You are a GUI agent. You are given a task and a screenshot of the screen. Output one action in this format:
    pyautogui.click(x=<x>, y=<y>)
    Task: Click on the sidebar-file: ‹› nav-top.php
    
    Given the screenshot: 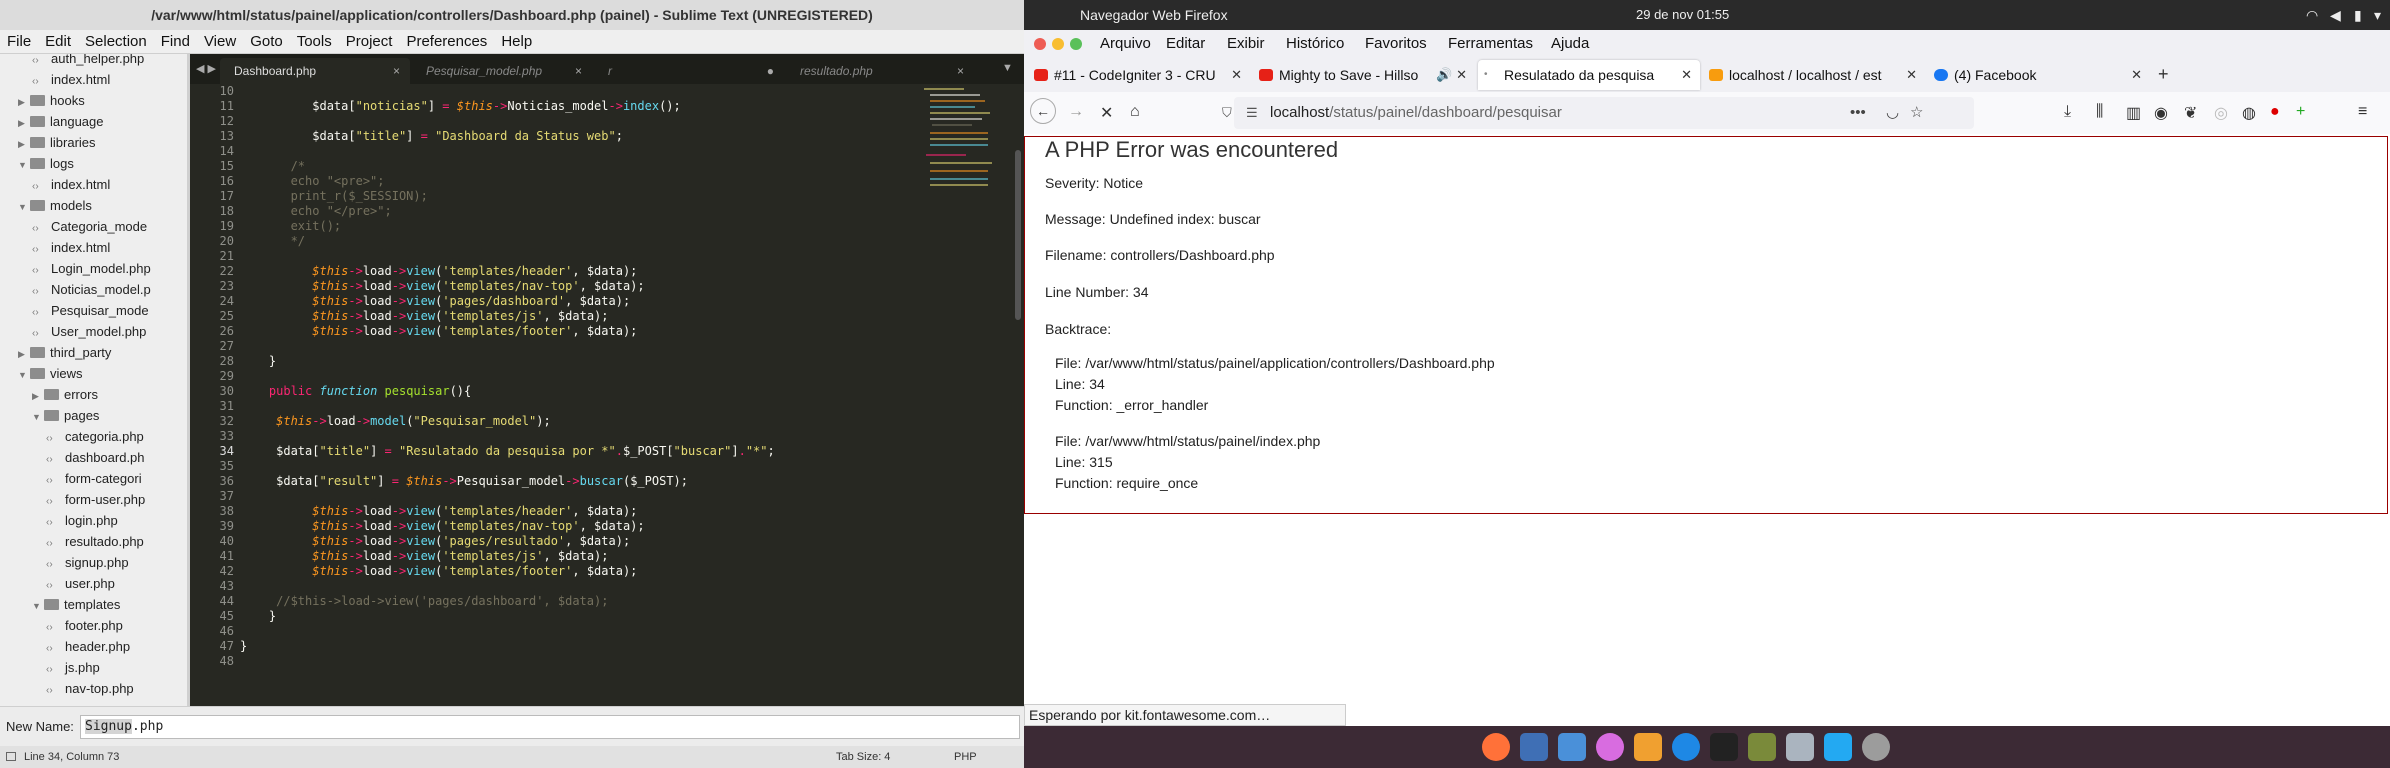 What is the action you would take?
    pyautogui.click(x=90, y=688)
    